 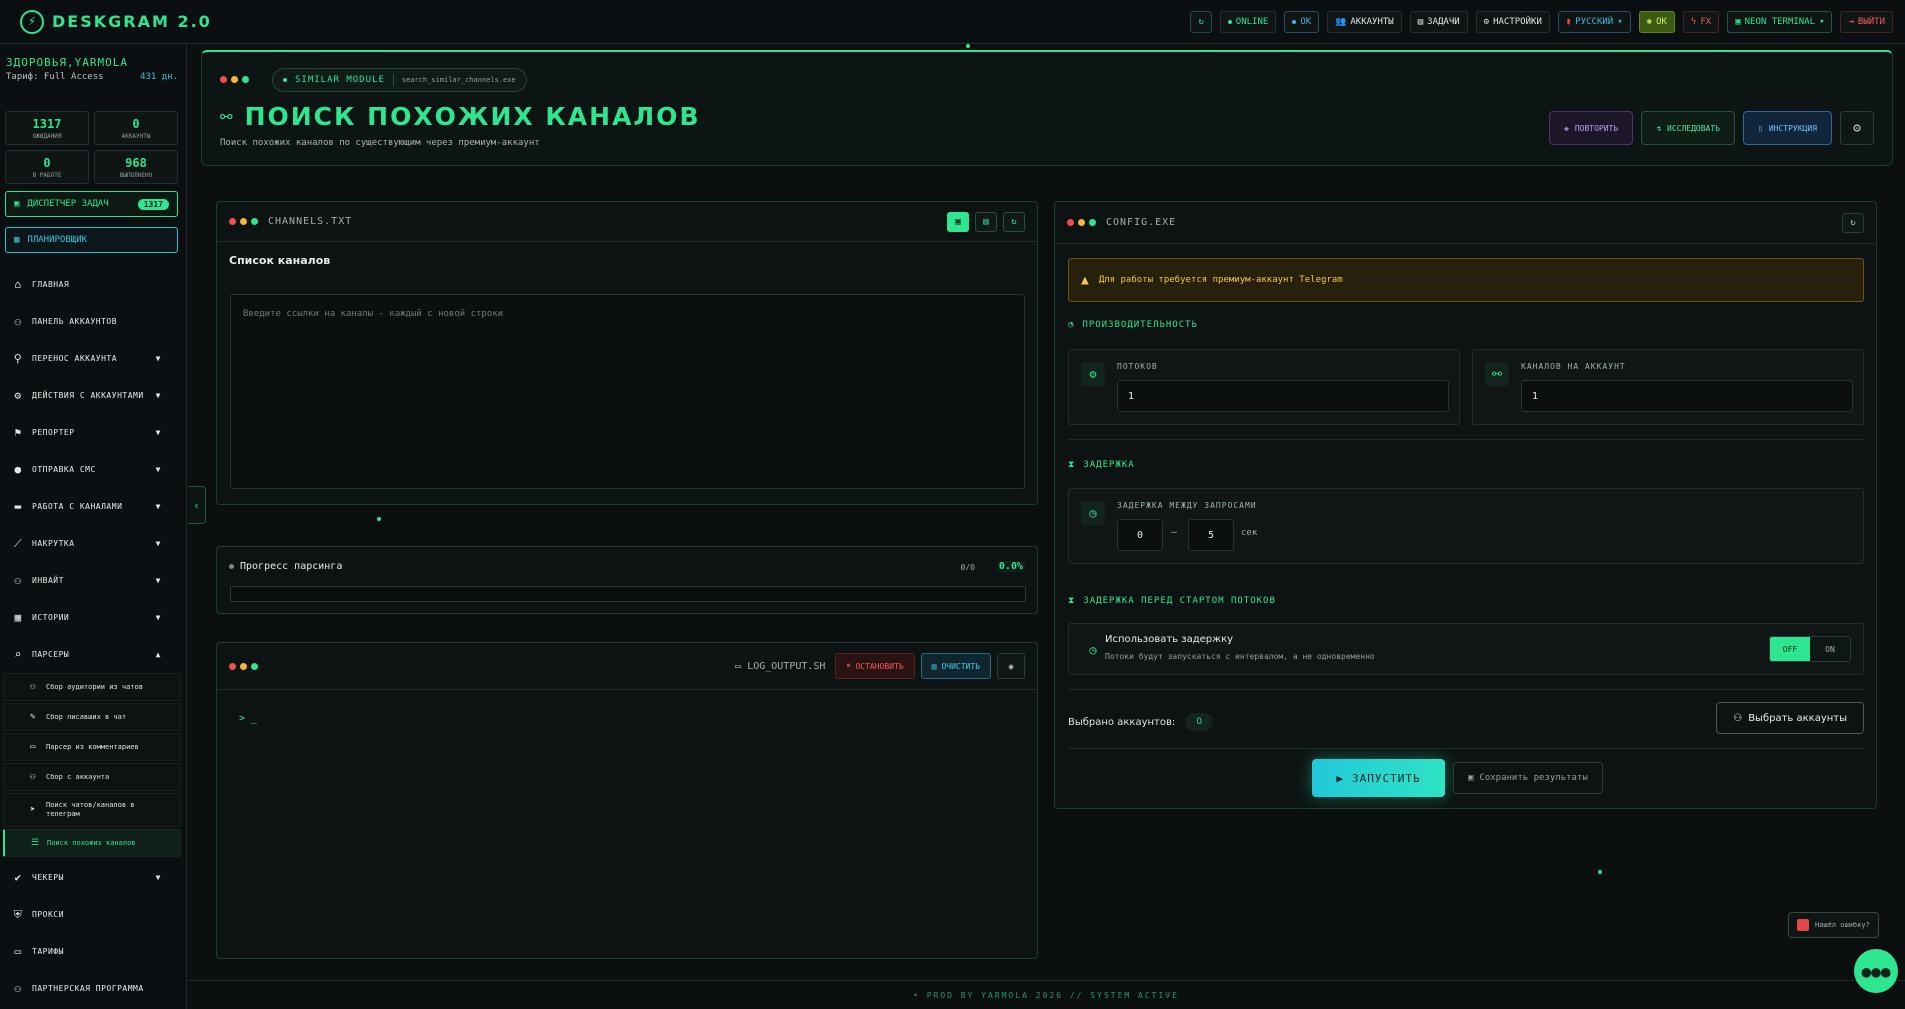 What do you see at coordinates (1693, 128) in the screenshot?
I see `explore-label: ИССЛЕДОВАТЬ` at bounding box center [1693, 128].